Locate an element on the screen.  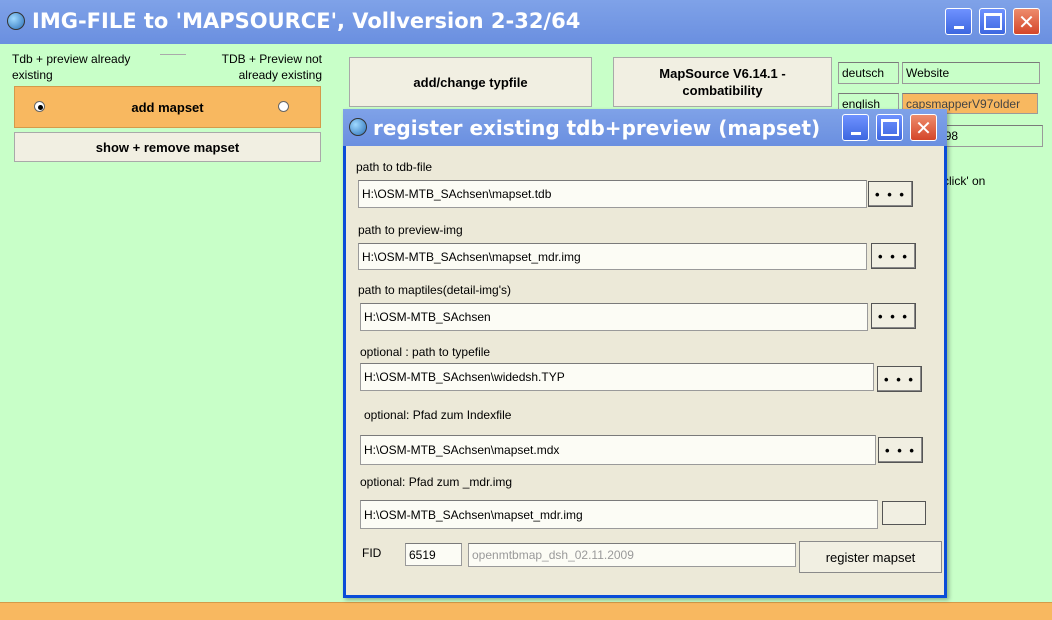
maptiles-path-label: path to maptiles(detail-img's) is located at coordinates (435, 290).